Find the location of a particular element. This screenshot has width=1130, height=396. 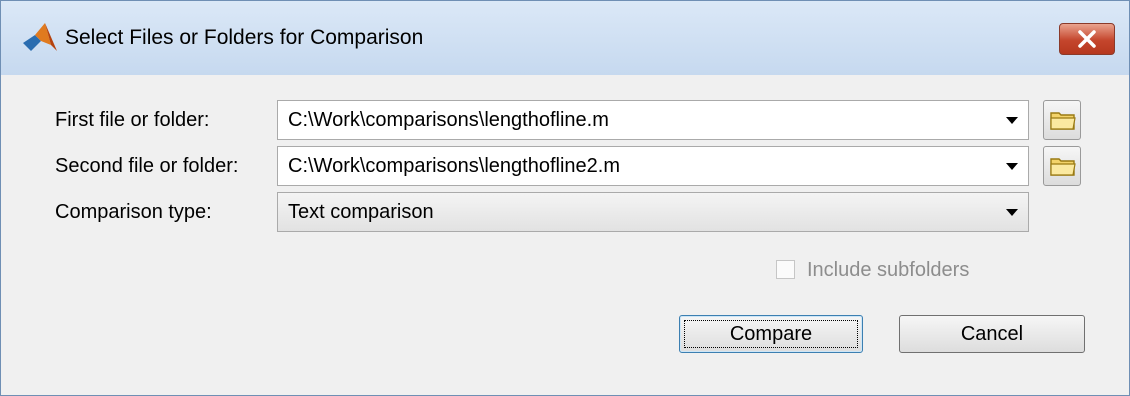

first-browse-button is located at coordinates (1062, 120).